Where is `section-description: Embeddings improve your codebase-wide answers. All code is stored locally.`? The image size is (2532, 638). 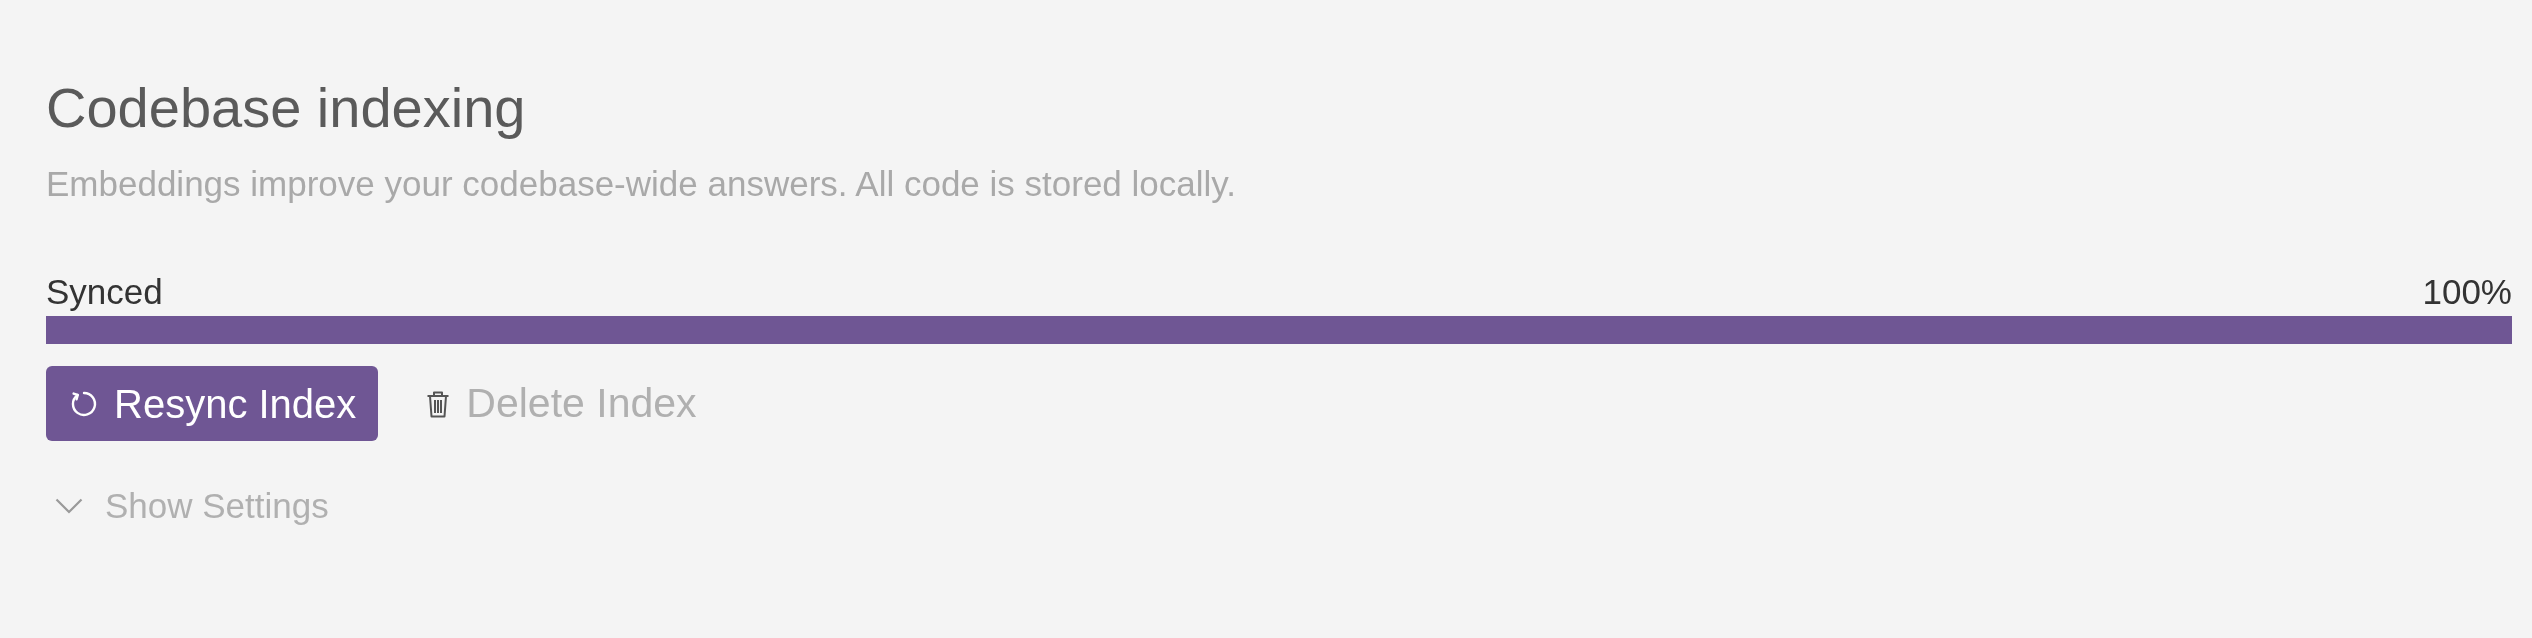
section-description: Embeddings improve your codebase-wide answers. All code is stored locally. is located at coordinates (641, 184).